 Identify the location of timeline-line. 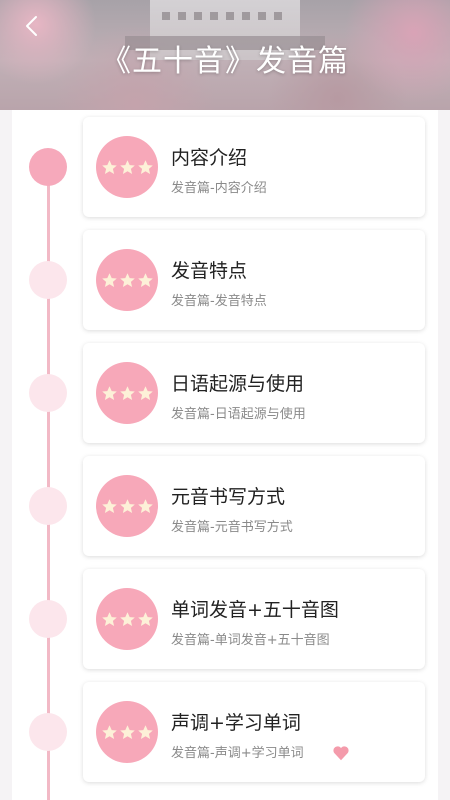
(48, 481).